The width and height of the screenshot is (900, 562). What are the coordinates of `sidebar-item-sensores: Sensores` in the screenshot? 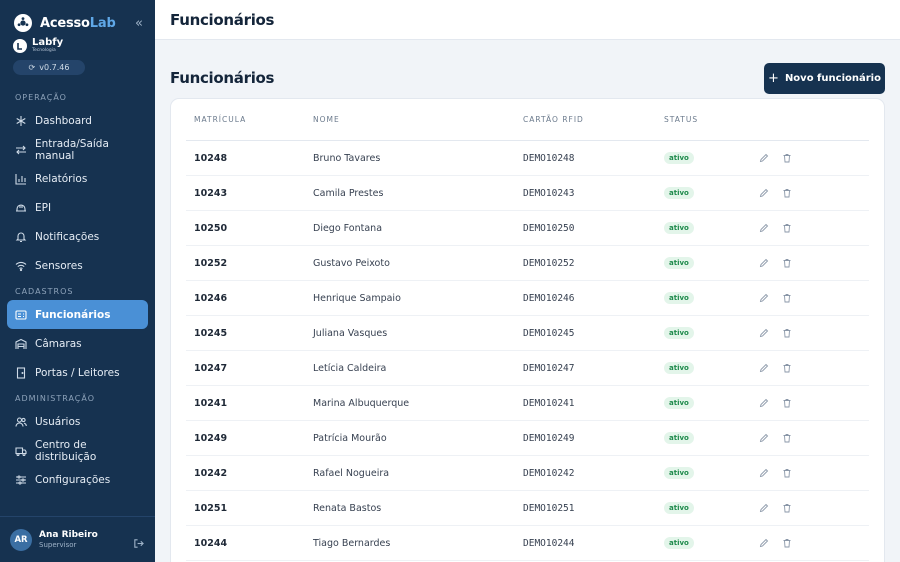 It's located at (74, 265).